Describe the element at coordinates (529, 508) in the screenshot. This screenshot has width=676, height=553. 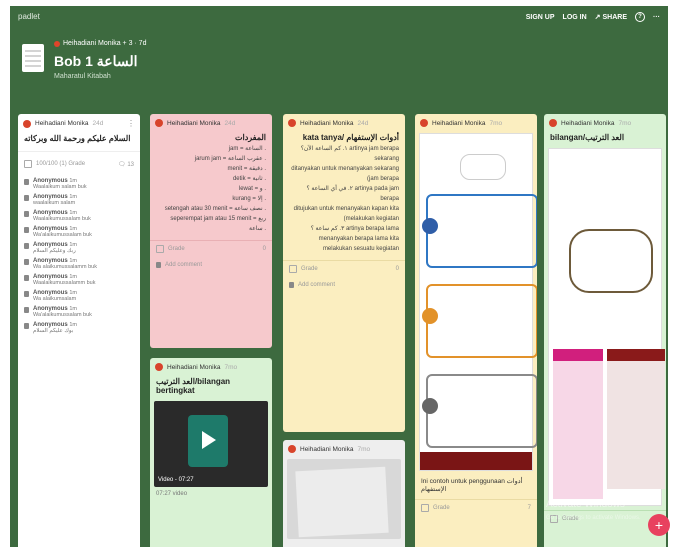
I see `comment-count: 7` at that location.